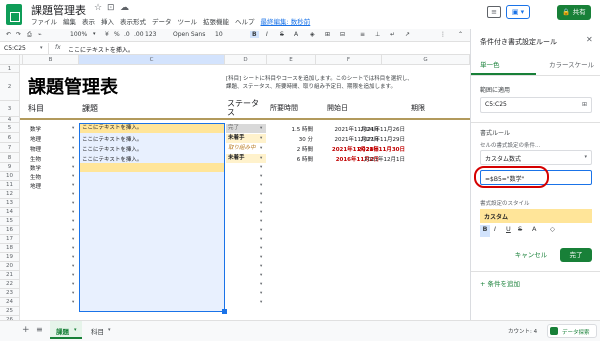 Image resolution: width=600 pixels, height=341 pixels. What do you see at coordinates (152, 167) in the screenshot?
I see `task-cell-highlighted` at bounding box center [152, 167].